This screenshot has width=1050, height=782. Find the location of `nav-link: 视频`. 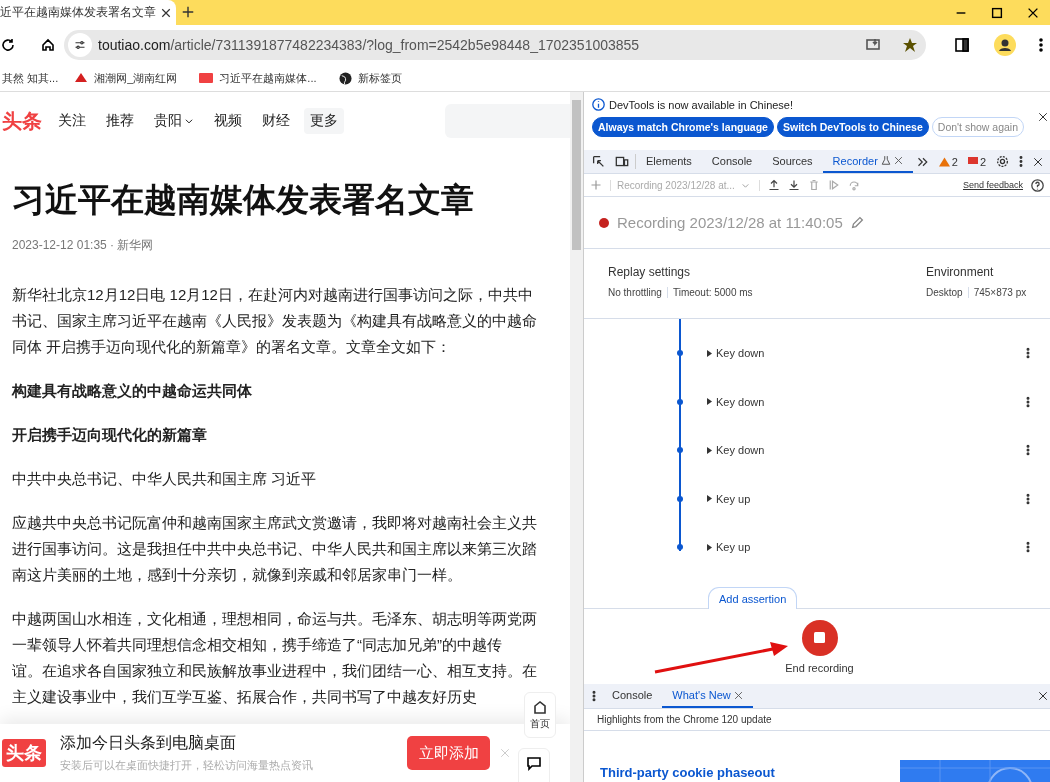

nav-link: 视频 is located at coordinates (228, 121).